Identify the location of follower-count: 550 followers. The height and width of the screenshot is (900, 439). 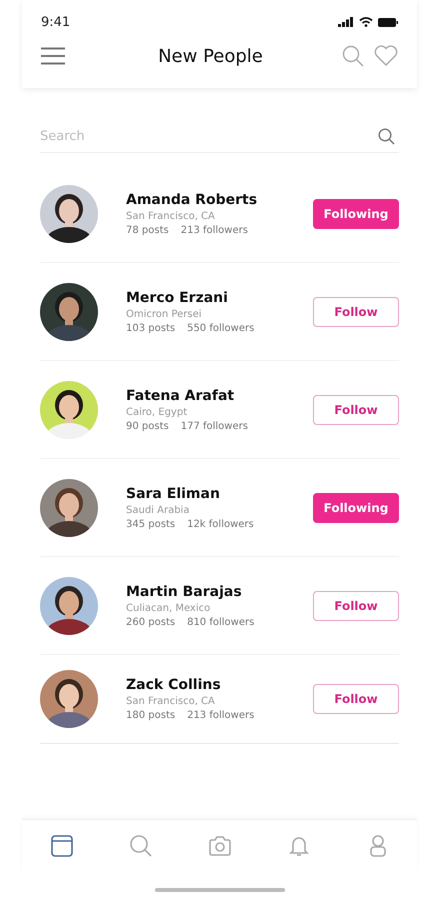
(220, 328).